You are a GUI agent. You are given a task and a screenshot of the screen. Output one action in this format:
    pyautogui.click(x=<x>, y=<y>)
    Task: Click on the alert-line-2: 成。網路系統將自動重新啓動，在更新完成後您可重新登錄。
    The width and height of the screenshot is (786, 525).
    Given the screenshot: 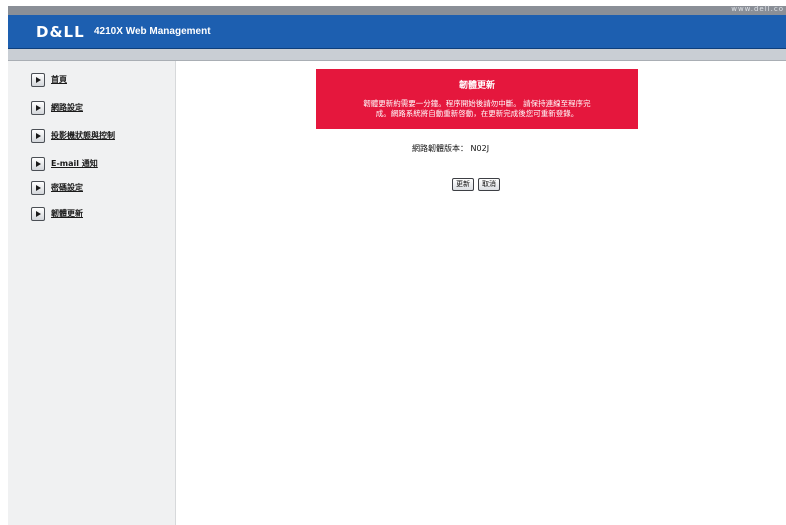 What is the action you would take?
    pyautogui.click(x=477, y=113)
    